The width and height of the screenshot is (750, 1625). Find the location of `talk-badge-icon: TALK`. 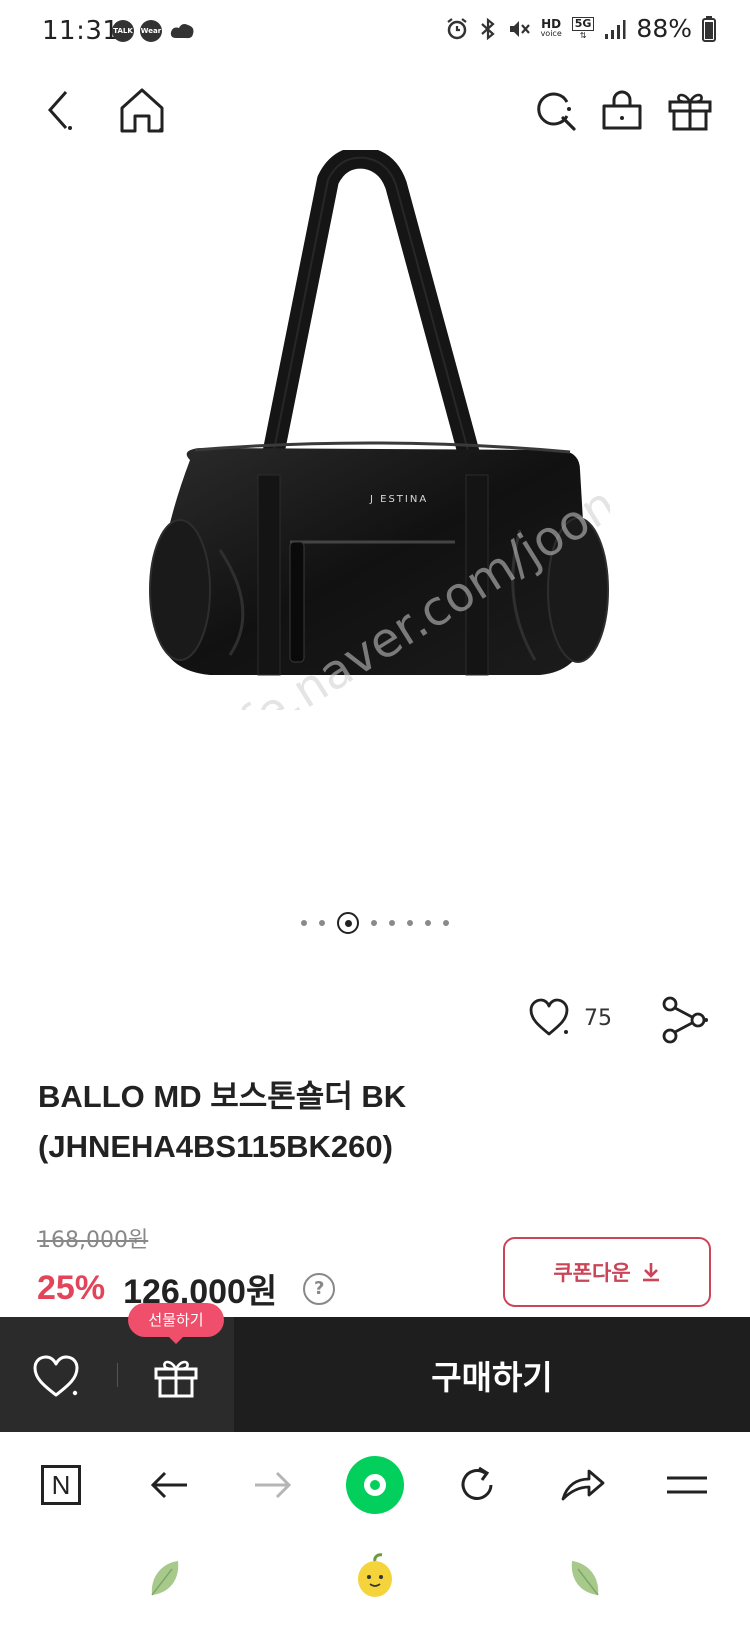

talk-badge-icon: TALK is located at coordinates (123, 31).